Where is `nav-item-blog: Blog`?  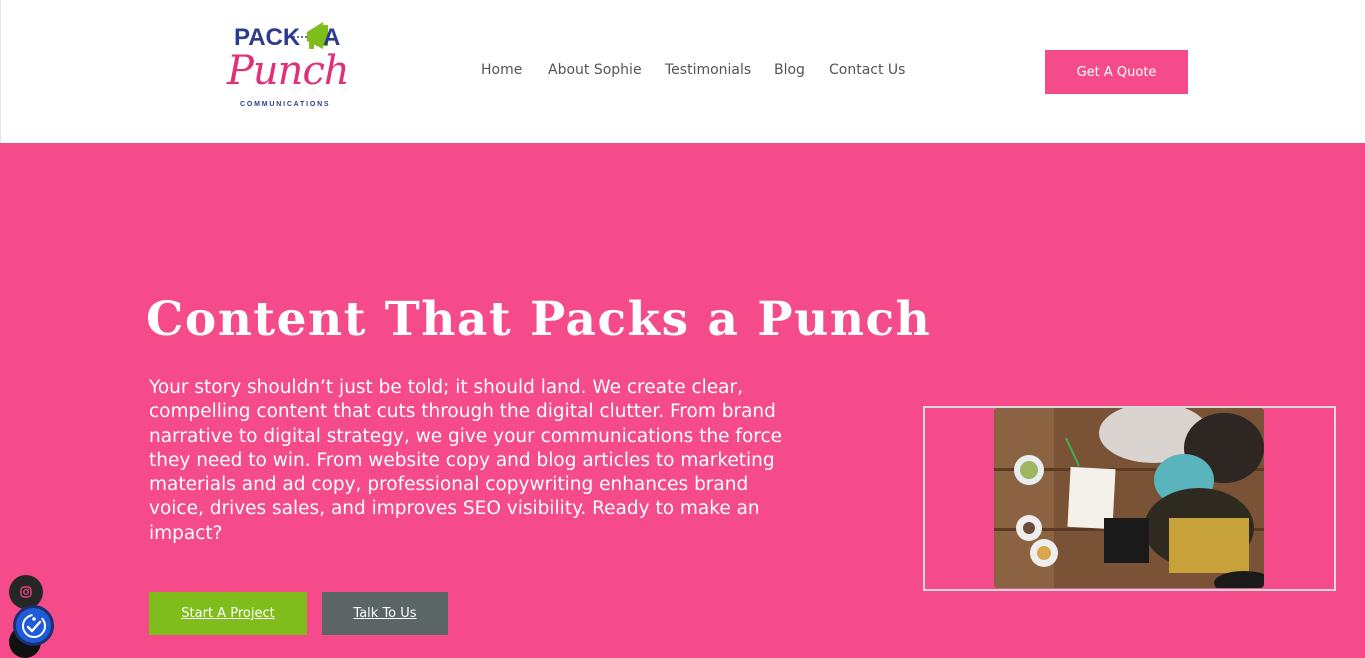 nav-item-blog: Blog is located at coordinates (789, 70).